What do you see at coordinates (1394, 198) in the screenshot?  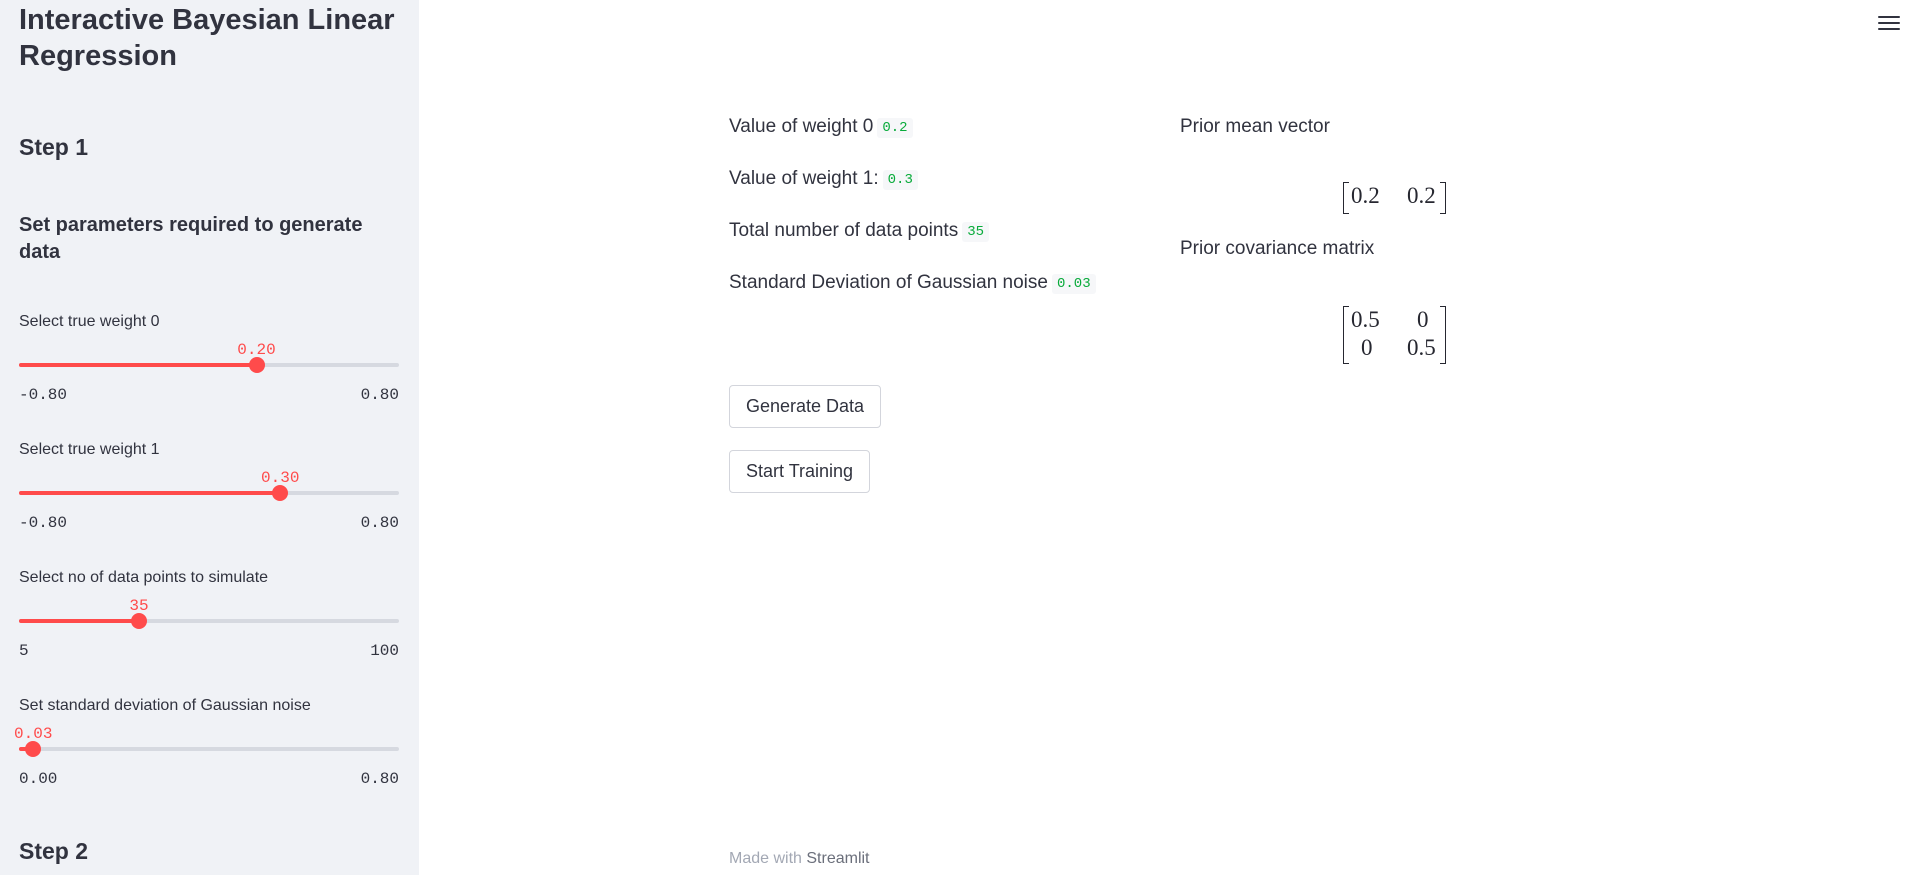 I see `prior-mean-vector: 0.2 0.2` at bounding box center [1394, 198].